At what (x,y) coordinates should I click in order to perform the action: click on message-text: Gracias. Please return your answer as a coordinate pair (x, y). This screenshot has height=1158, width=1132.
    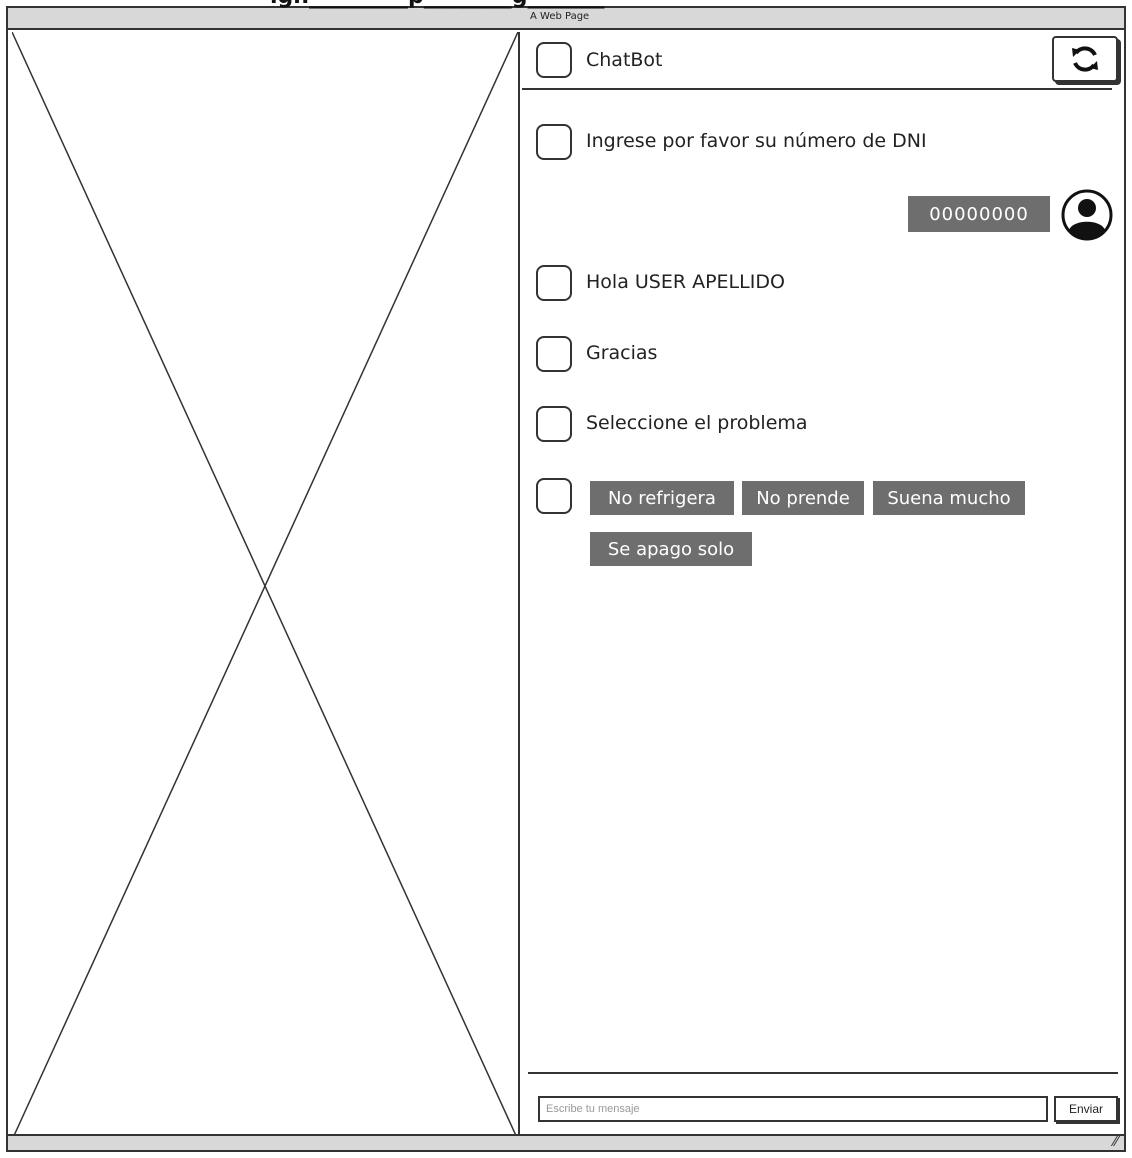
    Looking at the image, I should click on (622, 353).